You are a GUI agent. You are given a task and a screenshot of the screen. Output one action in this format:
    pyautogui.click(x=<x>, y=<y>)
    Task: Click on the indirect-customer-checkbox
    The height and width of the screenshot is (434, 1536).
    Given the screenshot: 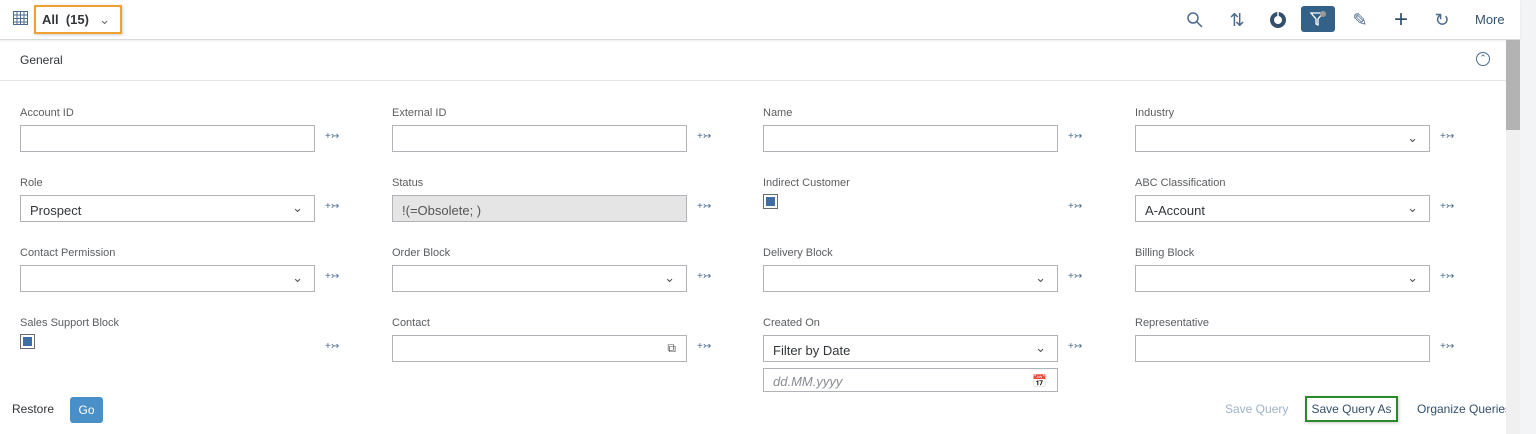 What is the action you would take?
    pyautogui.click(x=770, y=201)
    